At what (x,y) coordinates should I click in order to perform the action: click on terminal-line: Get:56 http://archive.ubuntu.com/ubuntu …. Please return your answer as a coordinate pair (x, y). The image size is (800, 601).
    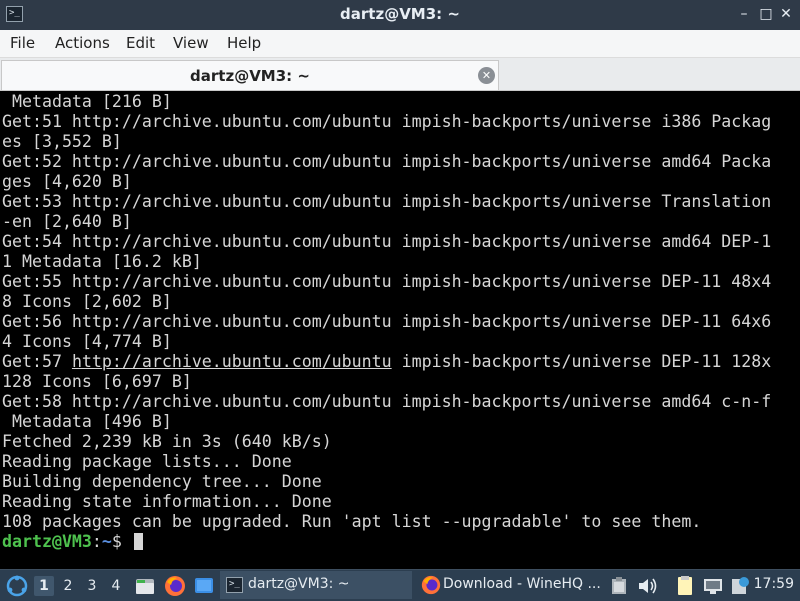
    Looking at the image, I should click on (387, 321).